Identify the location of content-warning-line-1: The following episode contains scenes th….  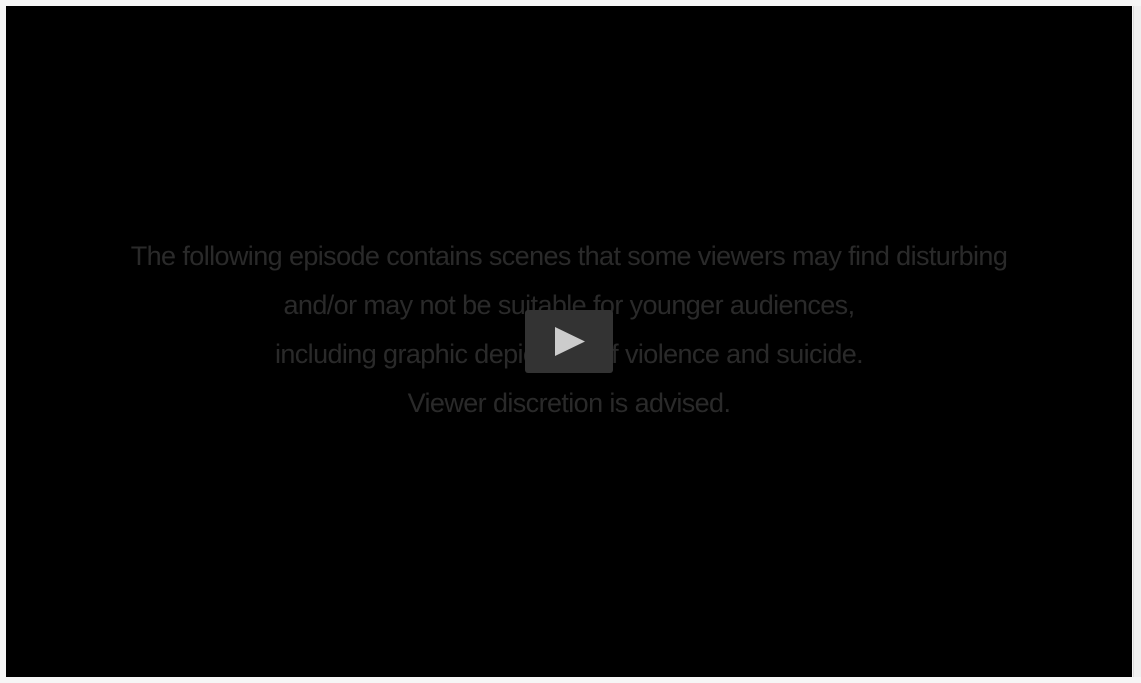
(569, 256).